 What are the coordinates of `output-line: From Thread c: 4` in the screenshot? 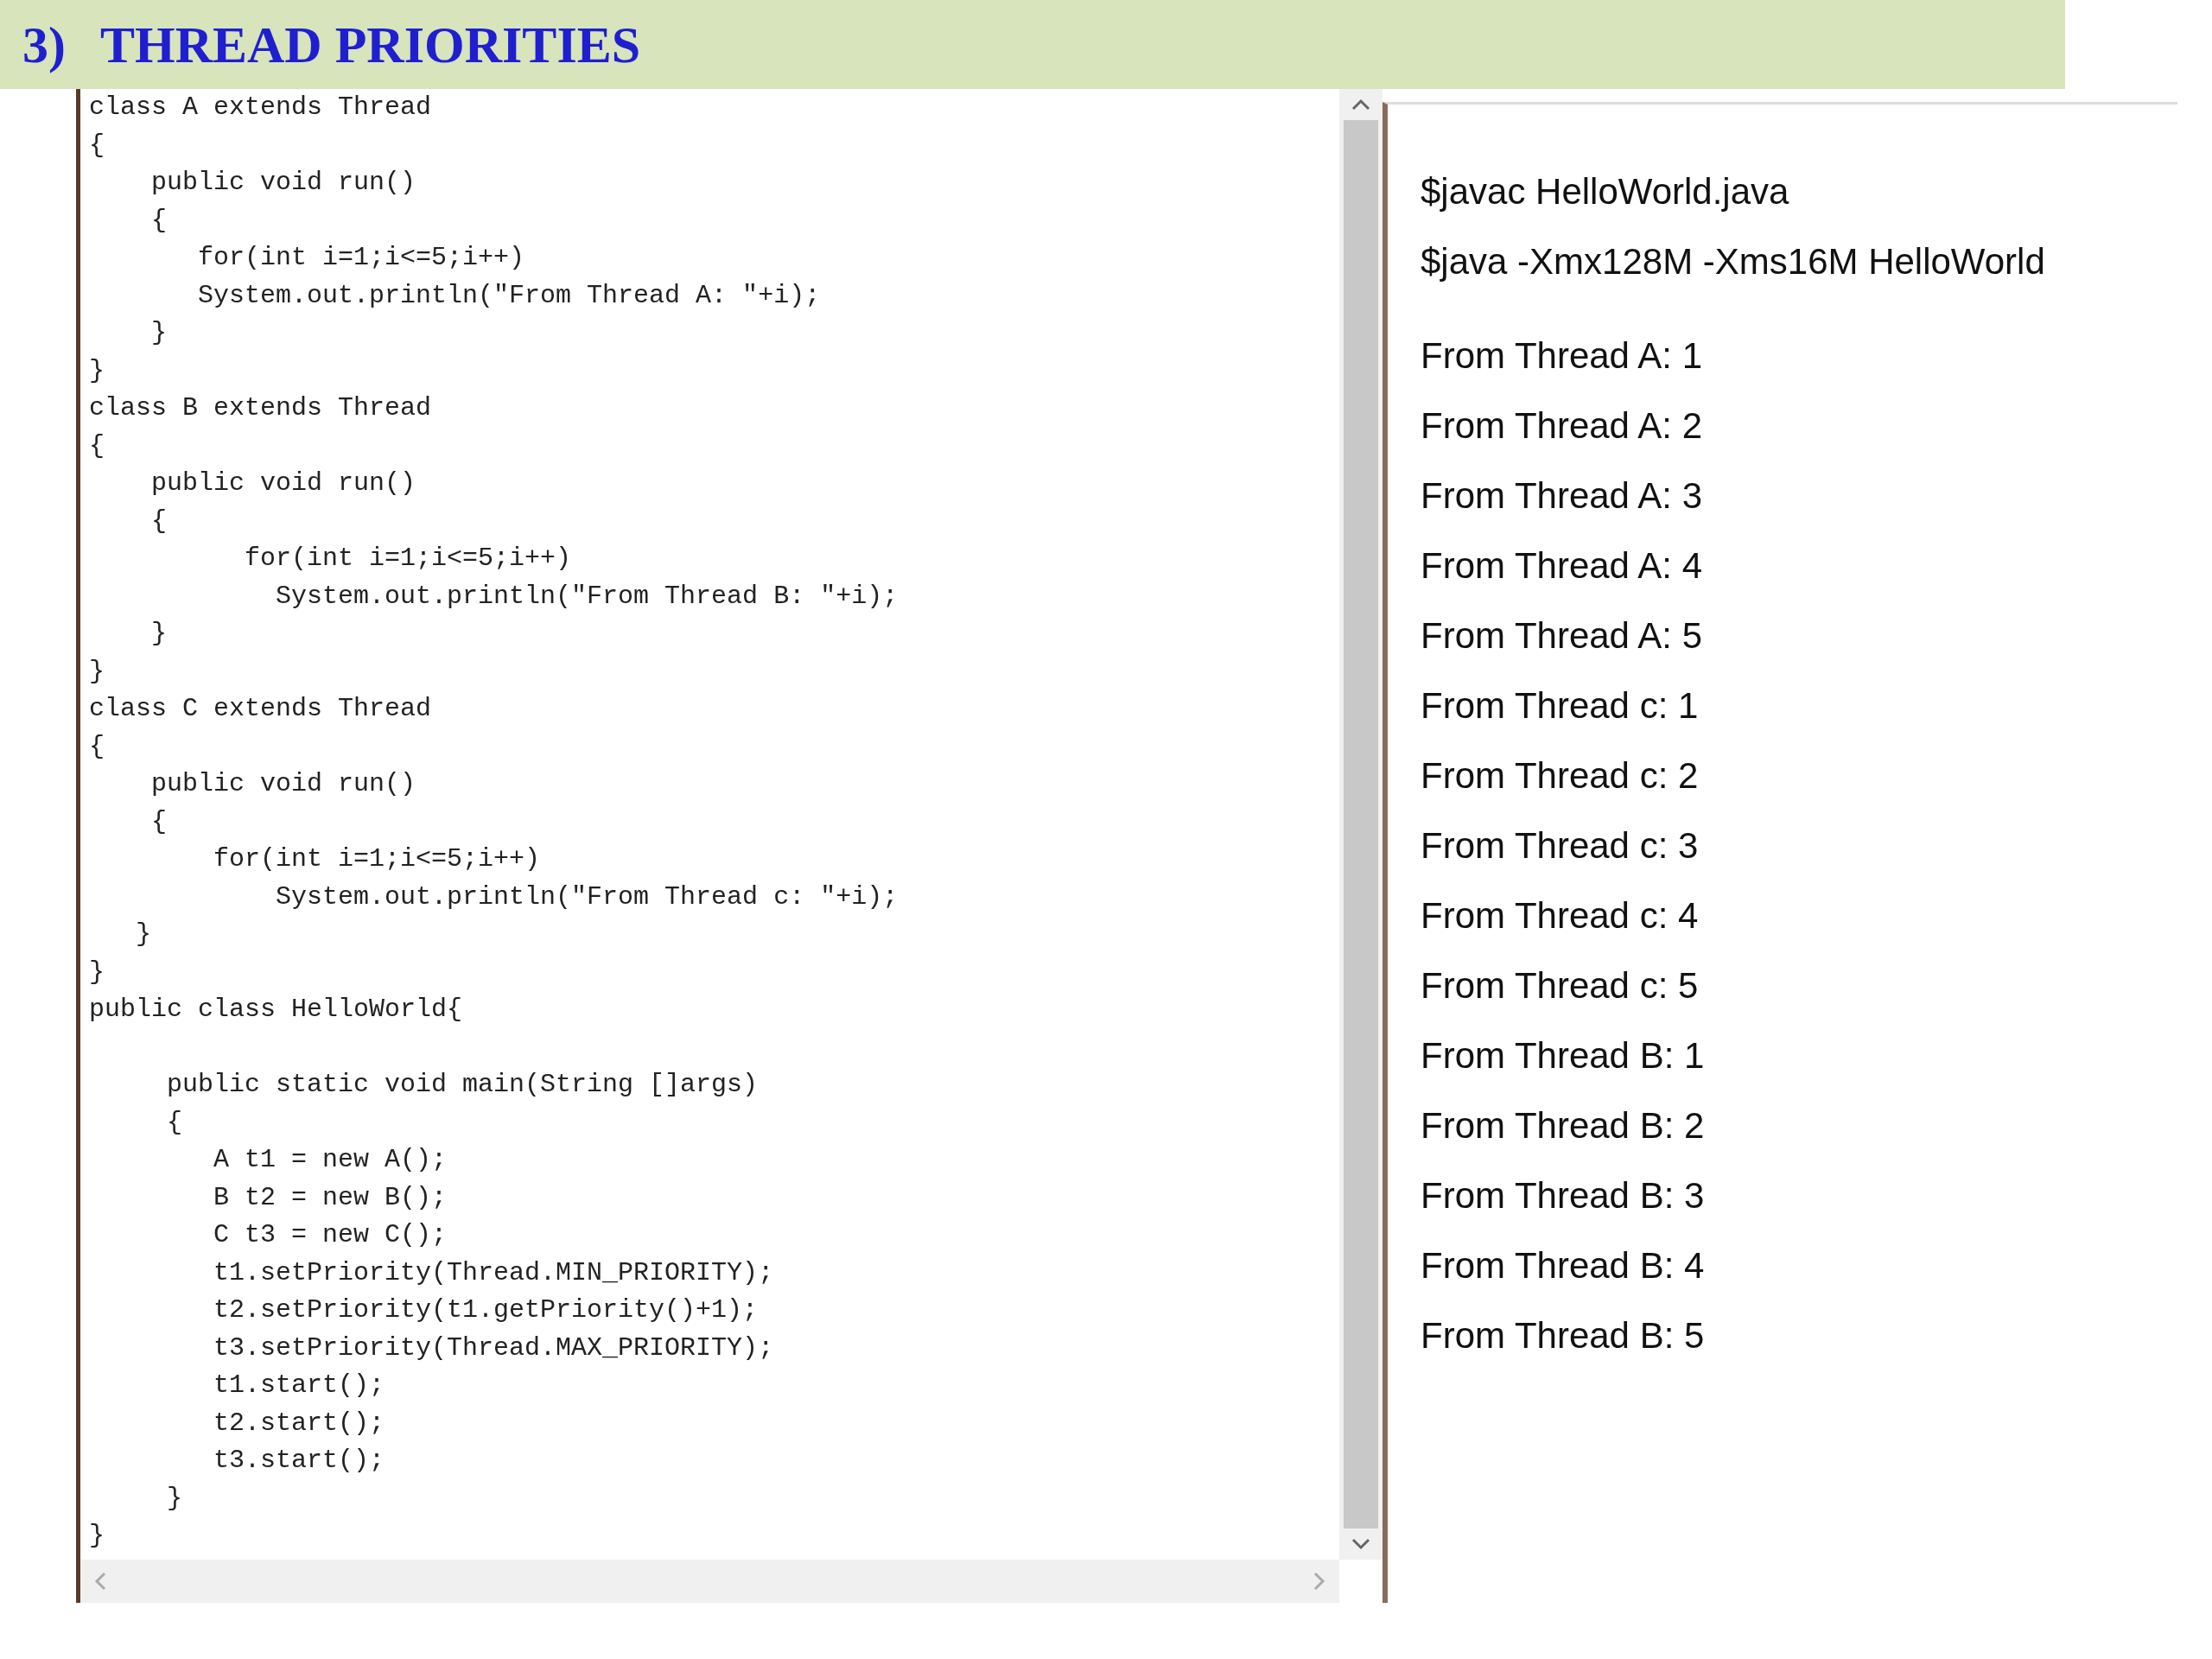 It's located at (1560, 916).